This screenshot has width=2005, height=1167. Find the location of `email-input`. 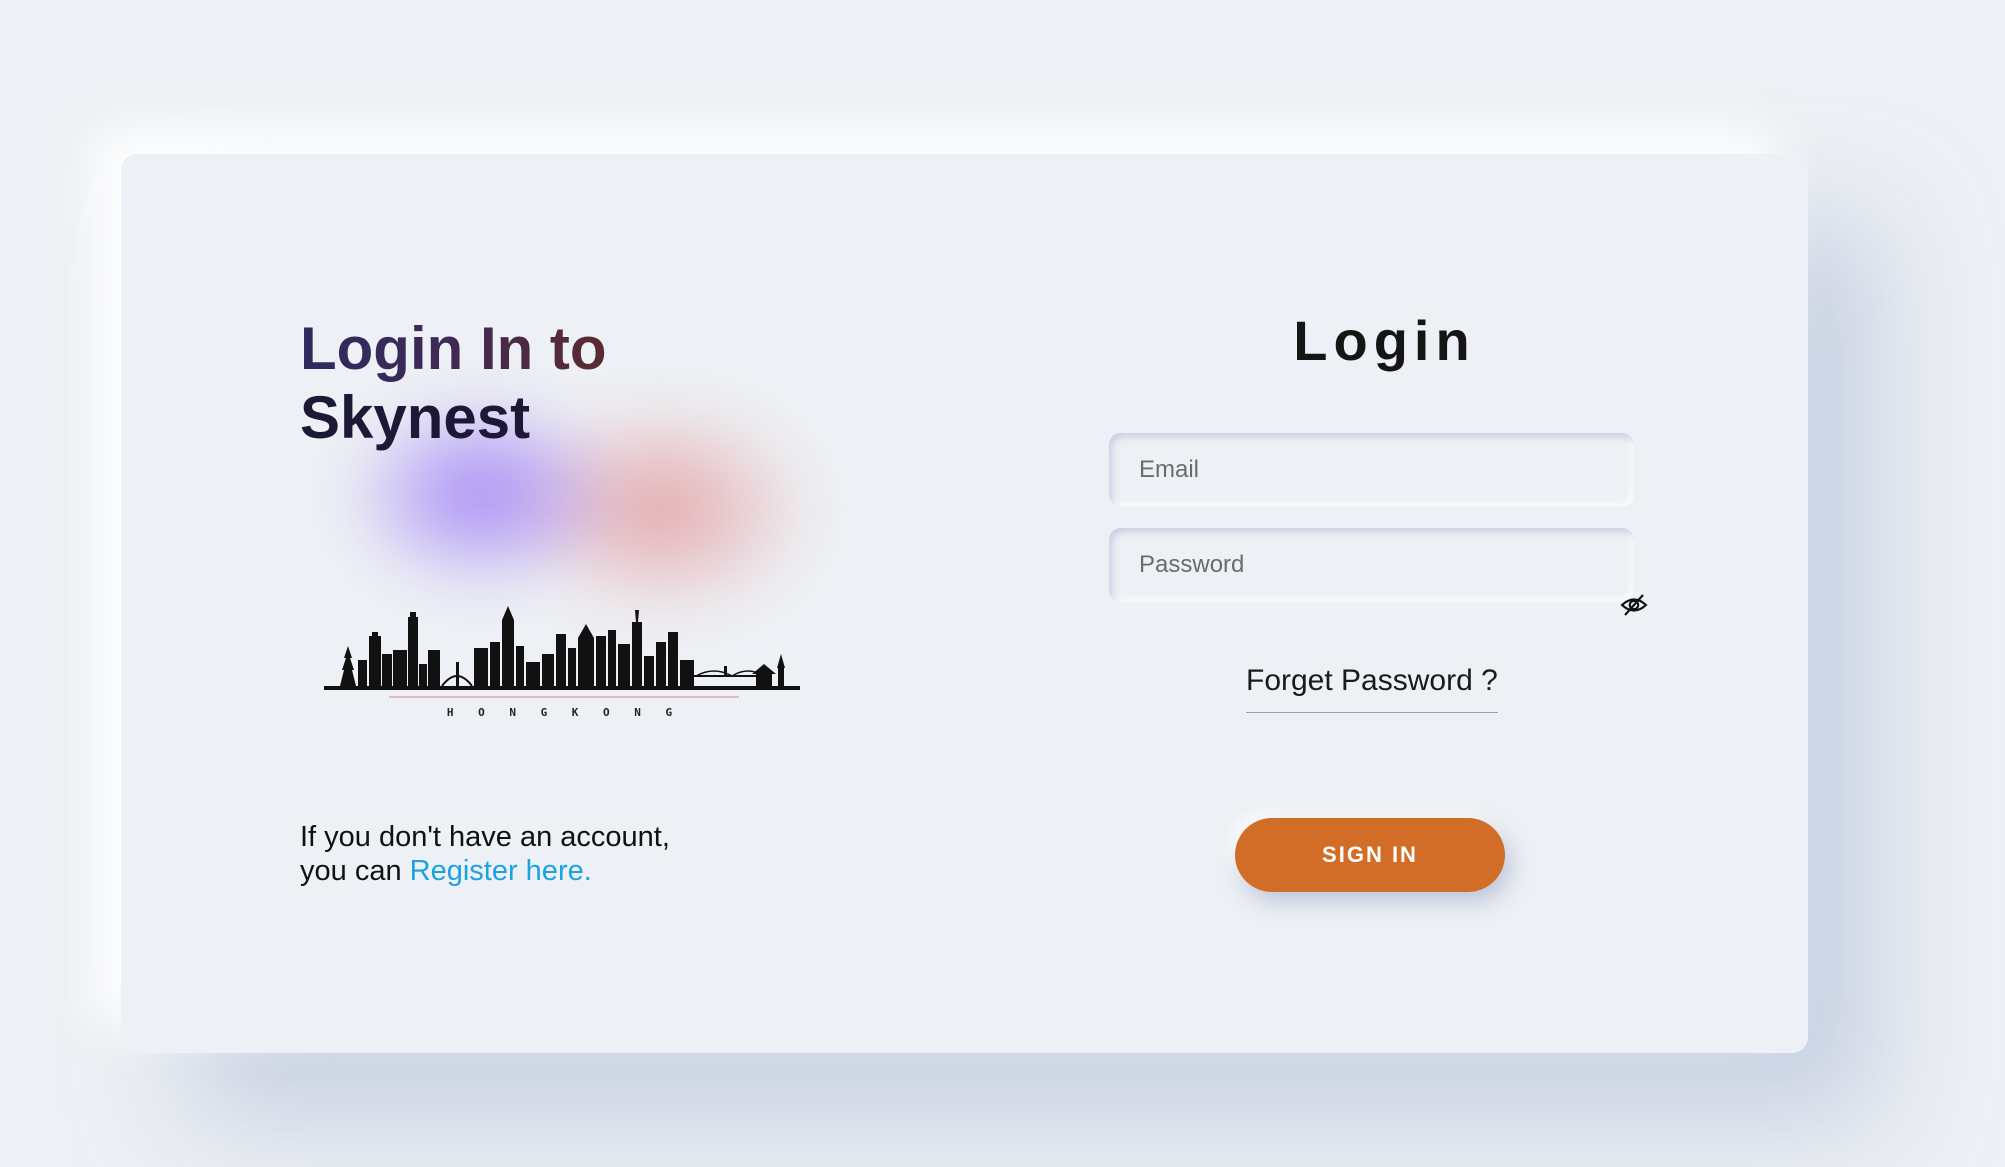

email-input is located at coordinates (1371, 470).